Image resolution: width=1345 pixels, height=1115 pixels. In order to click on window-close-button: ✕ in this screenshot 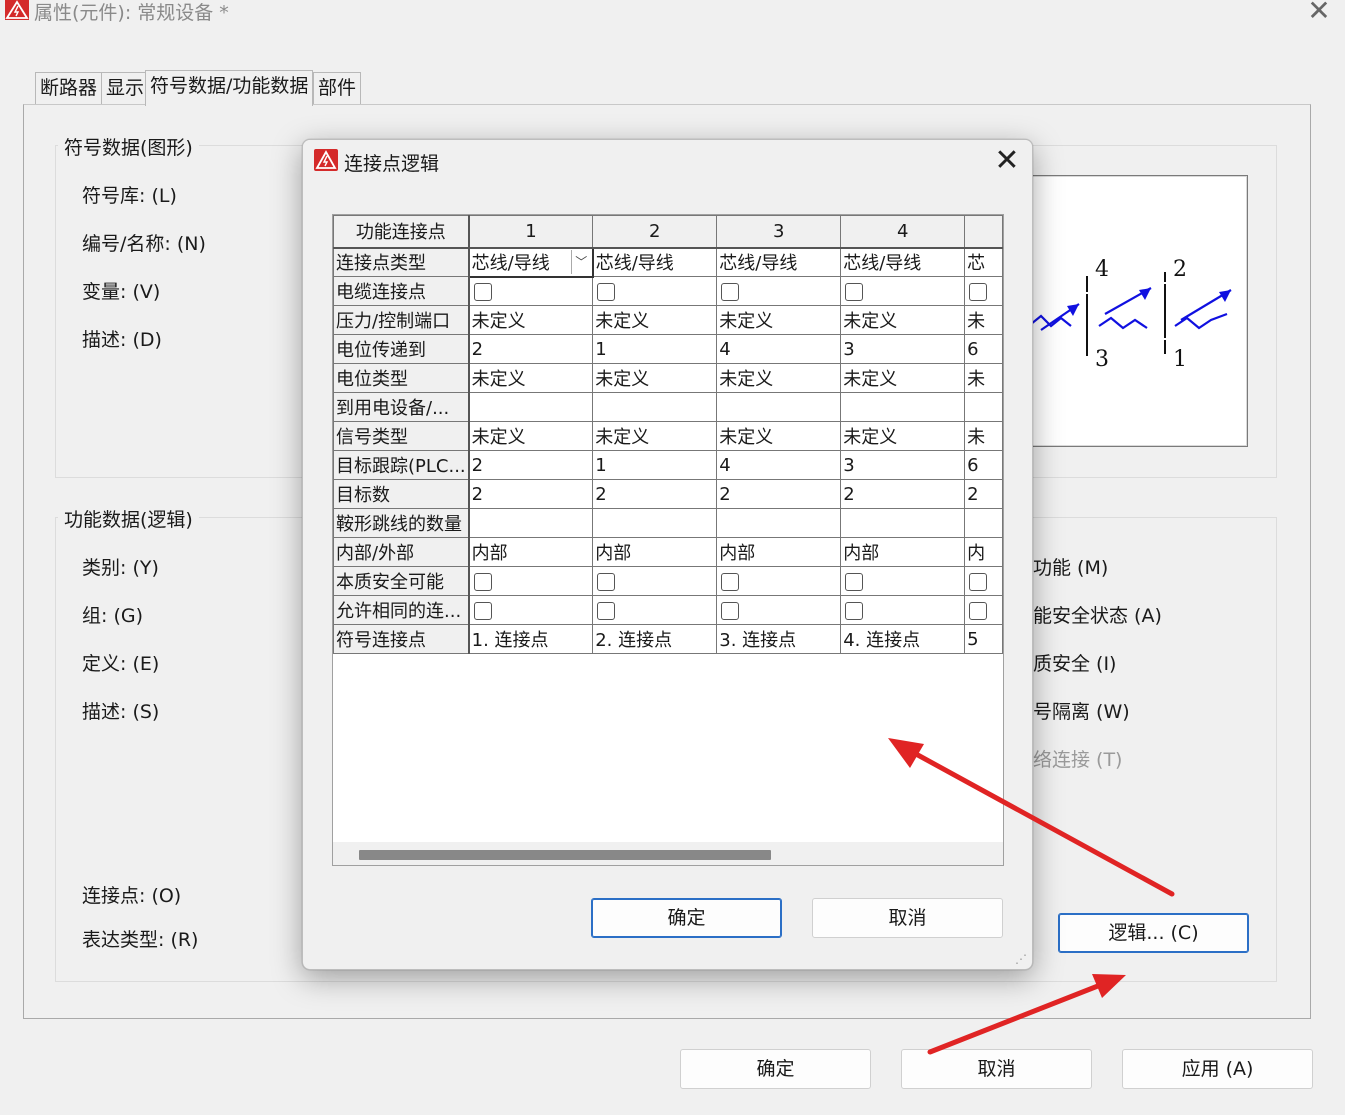, I will do `click(1319, 13)`.